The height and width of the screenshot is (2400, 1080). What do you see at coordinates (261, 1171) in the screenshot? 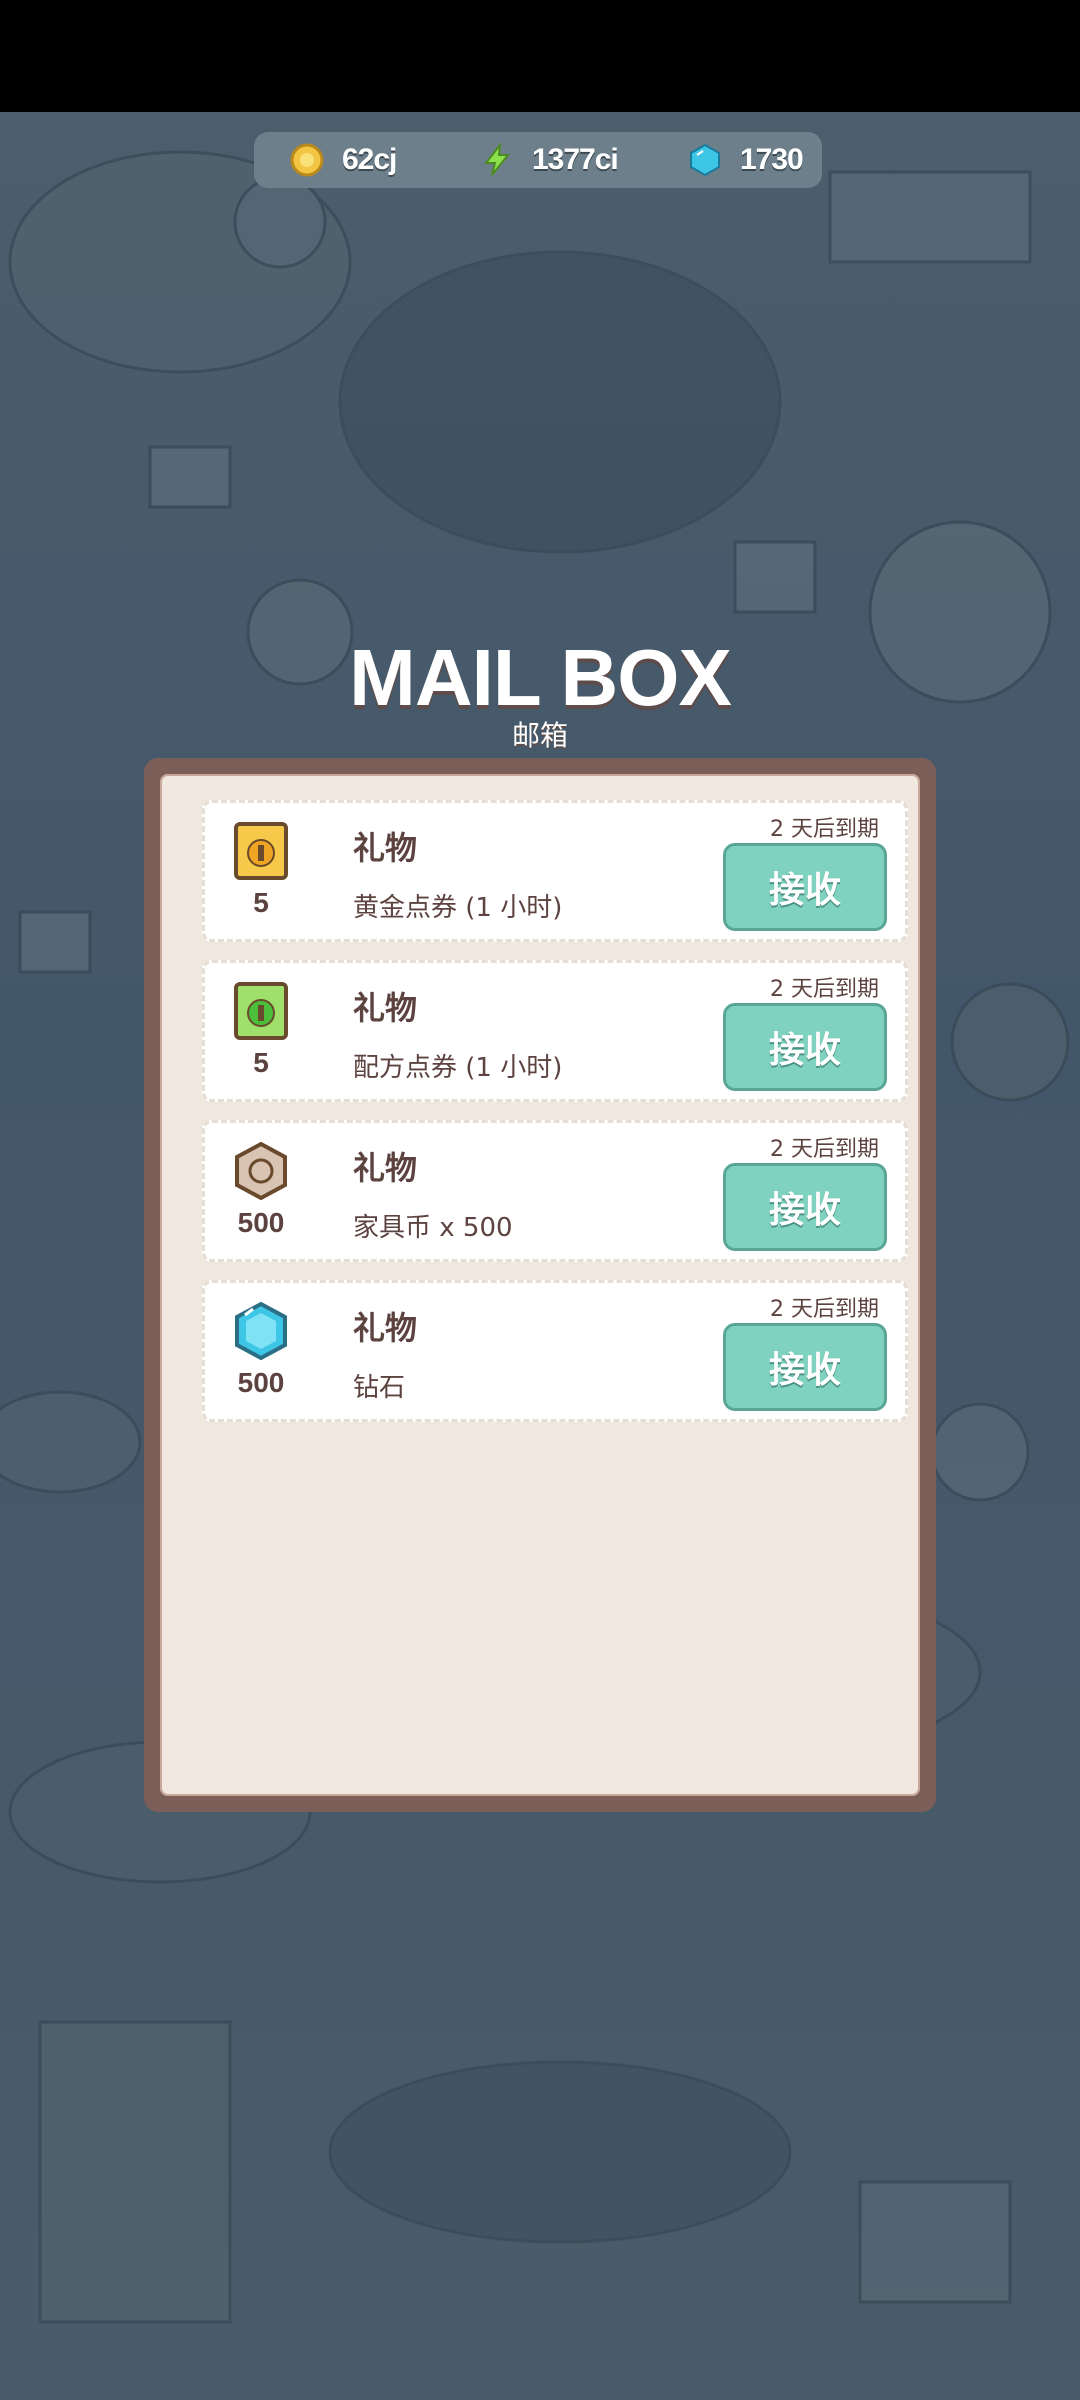
I see `furniture-coin-icon` at bounding box center [261, 1171].